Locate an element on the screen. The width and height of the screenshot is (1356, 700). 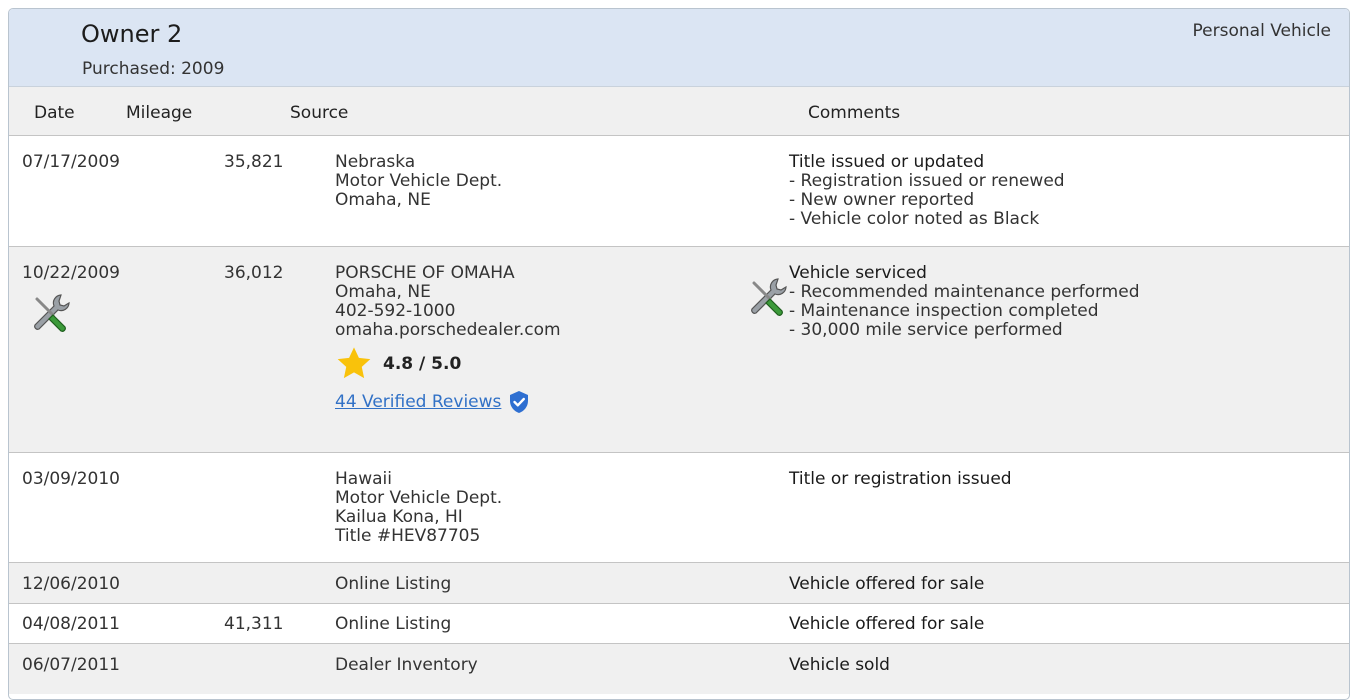
table-row: 06/07/2011 Dealer Inventory Vehicle sold is located at coordinates (679, 669).